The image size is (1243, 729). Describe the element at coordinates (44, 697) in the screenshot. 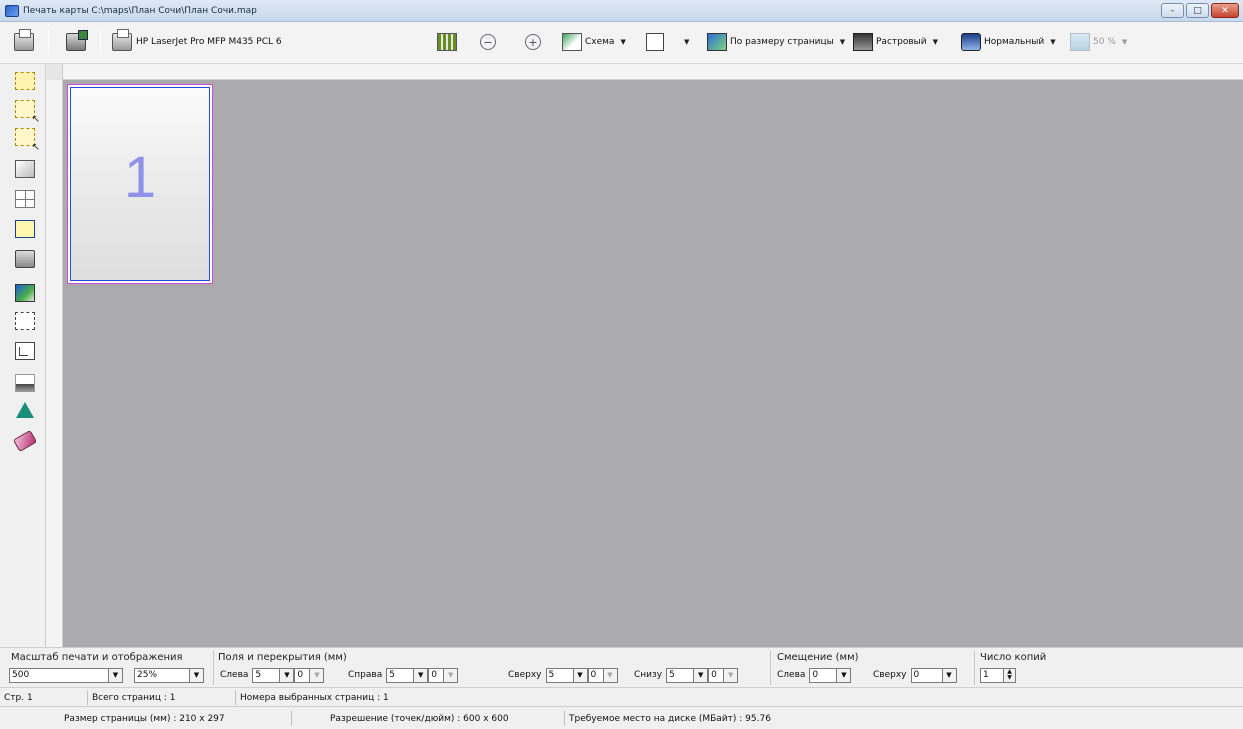

I see `status-current-page: Стр. 1` at that location.